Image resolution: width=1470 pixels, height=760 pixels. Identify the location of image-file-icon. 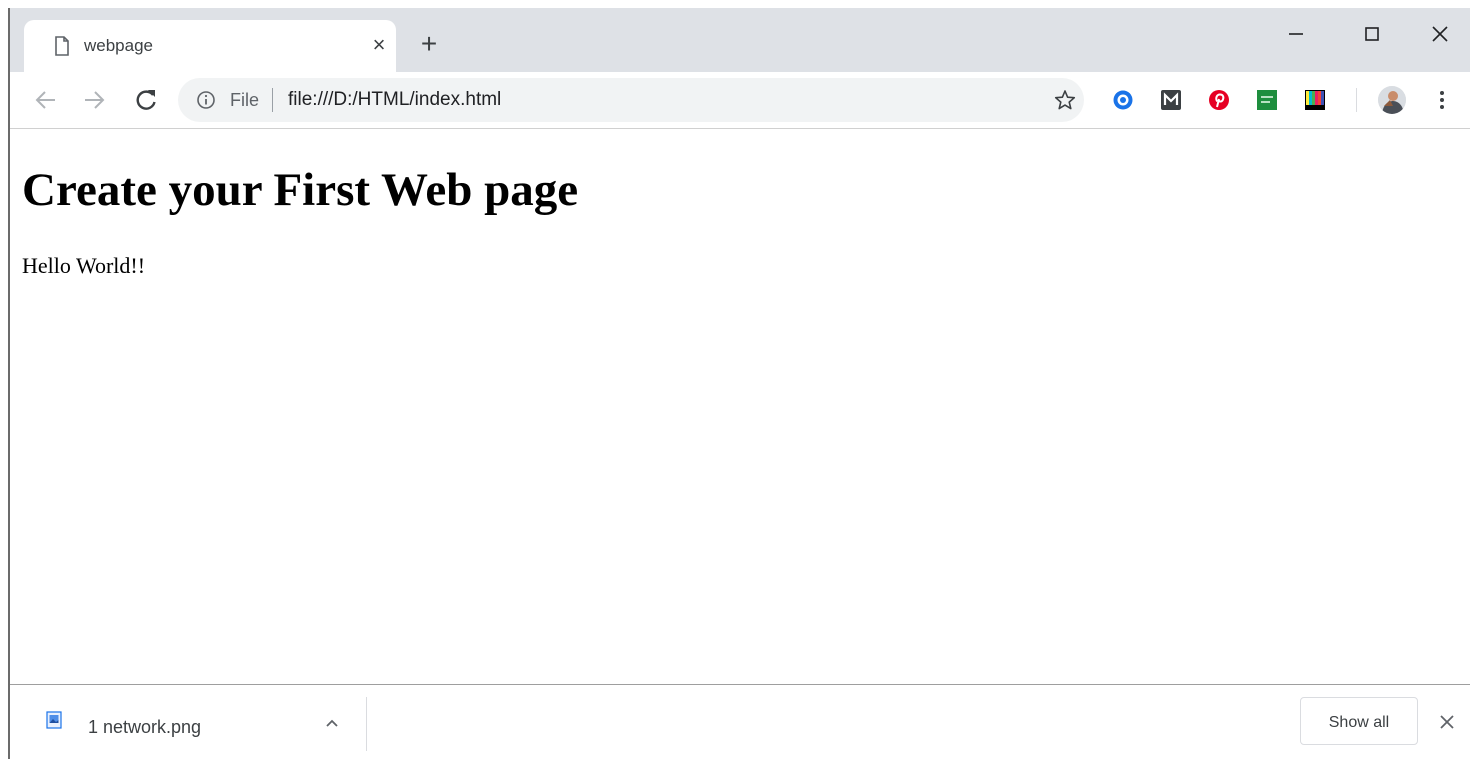
(54, 720).